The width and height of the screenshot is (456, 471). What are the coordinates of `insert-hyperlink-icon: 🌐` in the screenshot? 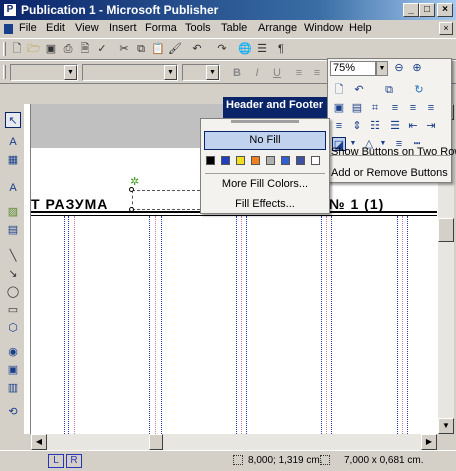 It's located at (245, 49).